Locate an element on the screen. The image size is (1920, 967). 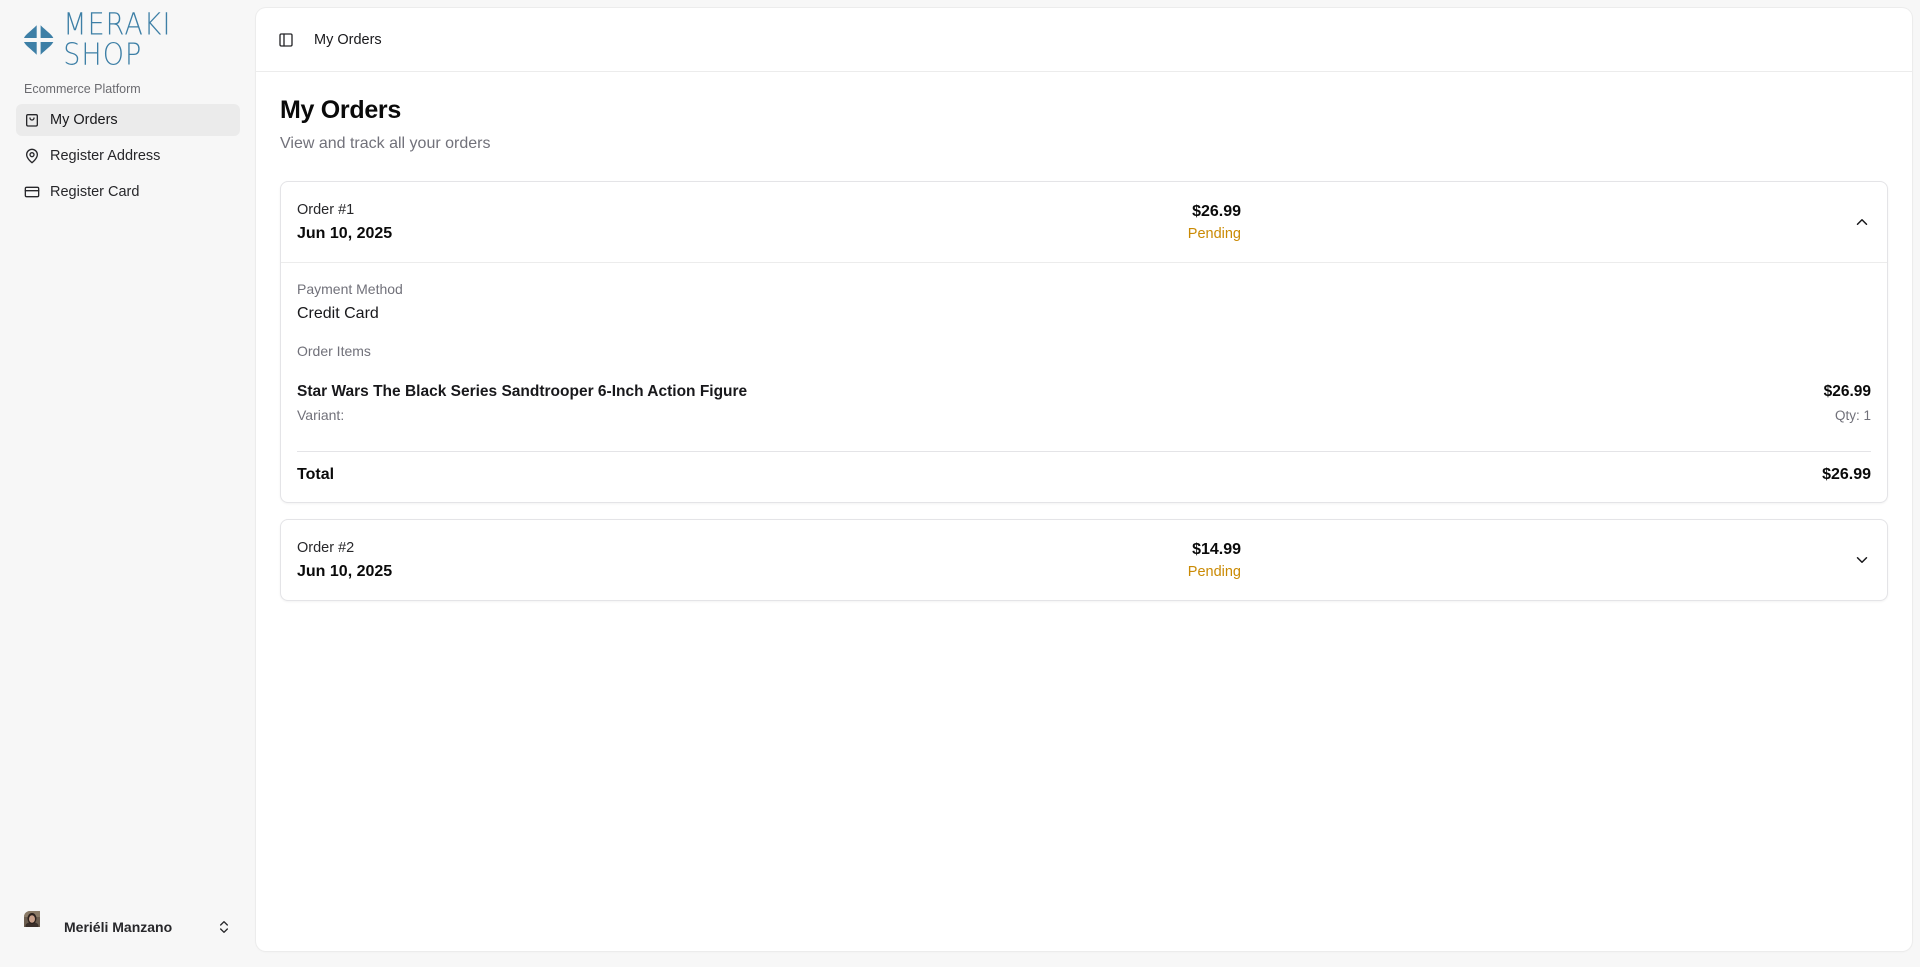
user-name: Meriéli Manzano is located at coordinates (118, 927).